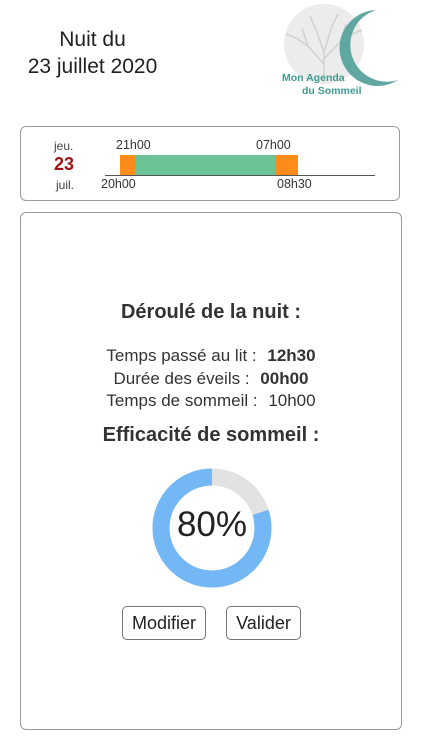 The width and height of the screenshot is (422, 750). Describe the element at coordinates (263, 623) in the screenshot. I see `validate-button: Valider` at that location.